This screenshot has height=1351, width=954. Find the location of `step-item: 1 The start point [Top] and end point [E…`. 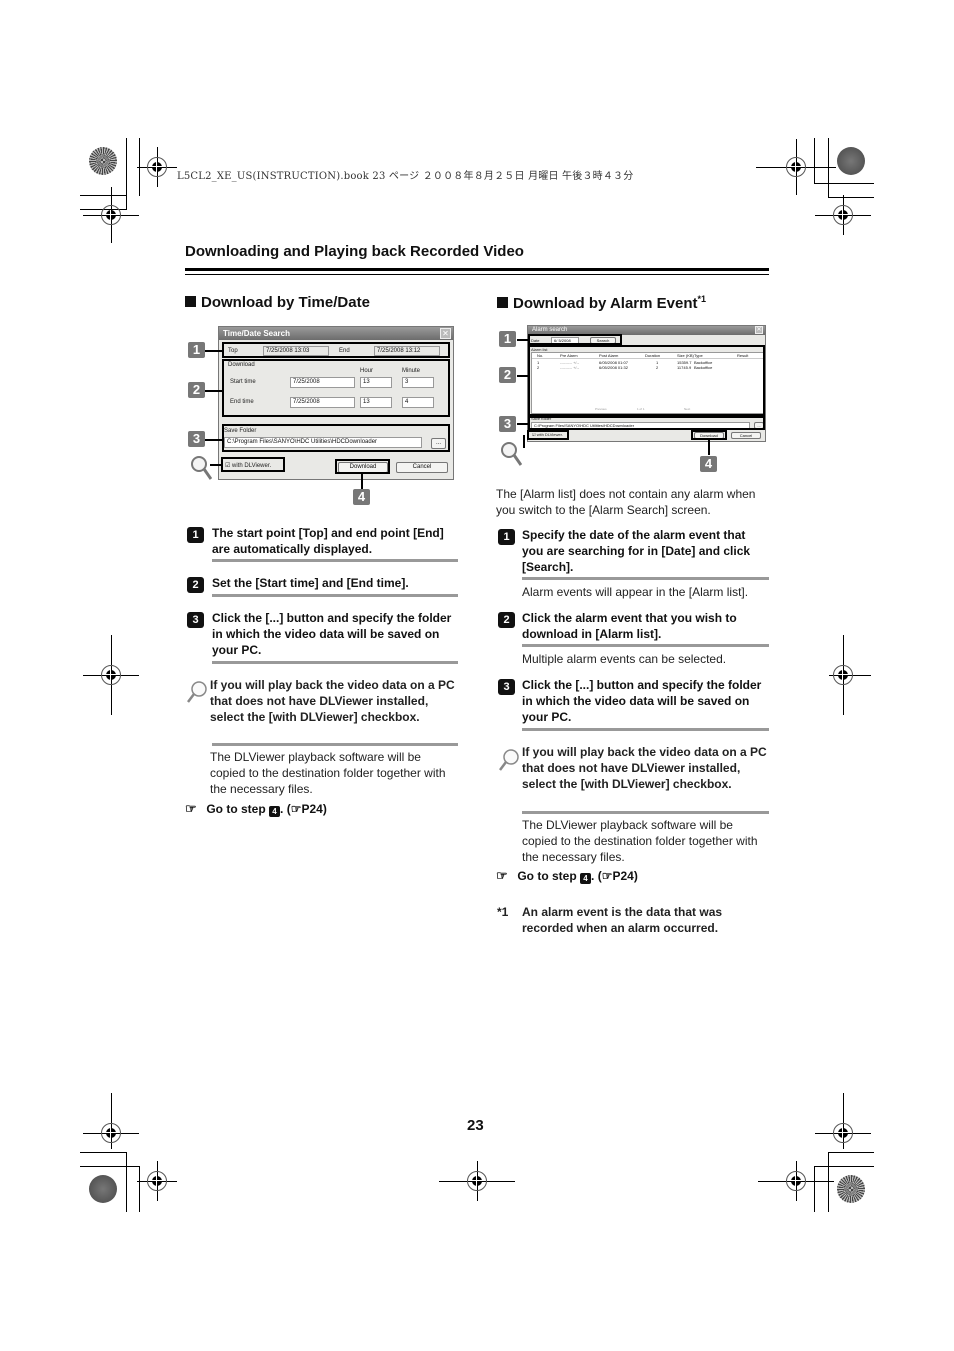

step-item: 1 The start point [Top] and end point [E… is located at coordinates (324, 542).